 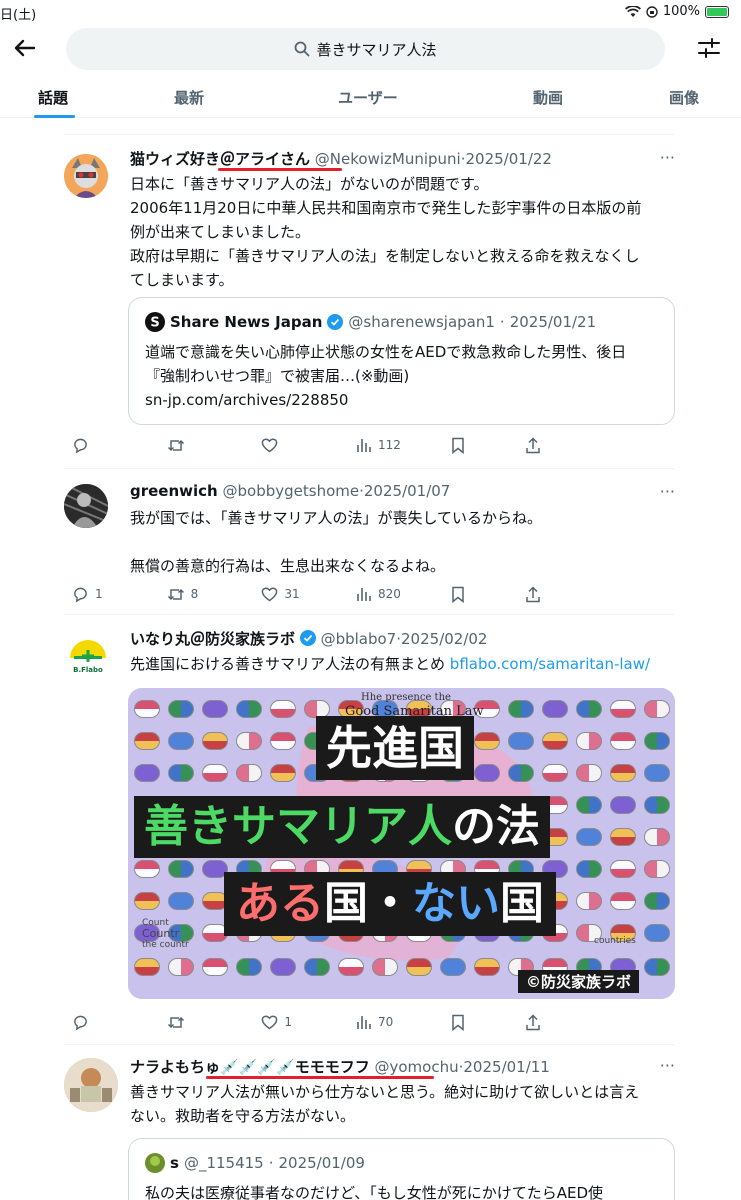 I want to click on tab-latest: 最新, so click(x=189, y=97).